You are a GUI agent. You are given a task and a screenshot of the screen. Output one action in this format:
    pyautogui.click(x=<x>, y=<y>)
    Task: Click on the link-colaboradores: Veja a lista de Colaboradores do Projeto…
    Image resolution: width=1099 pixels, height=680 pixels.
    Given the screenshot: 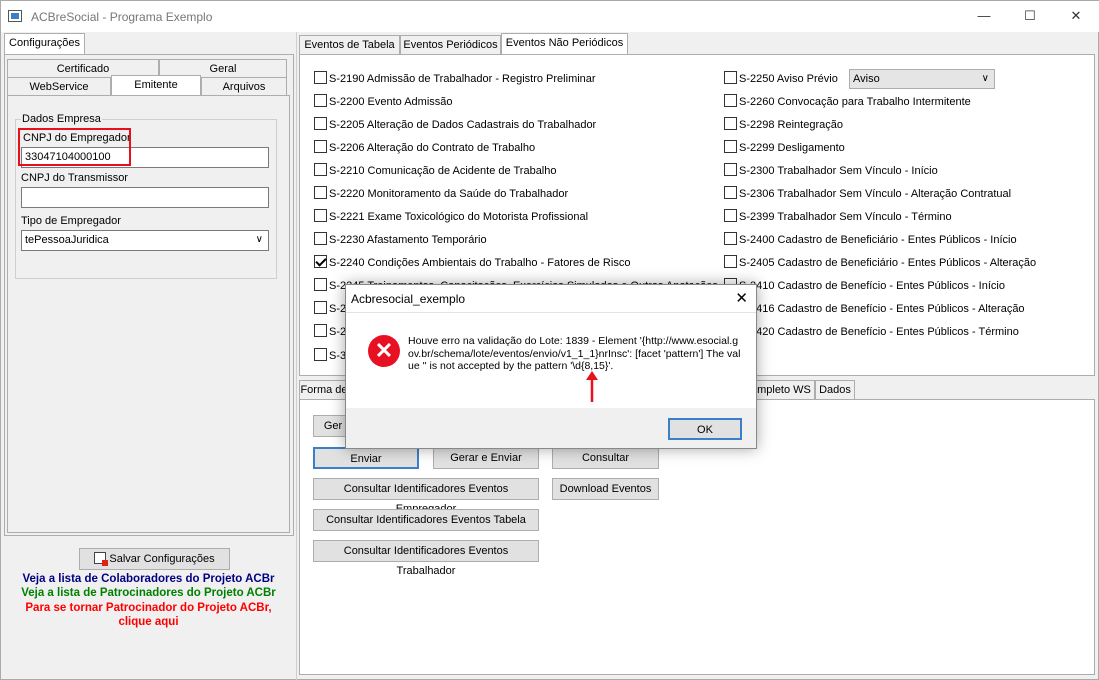 What is the action you would take?
    pyautogui.click(x=148, y=579)
    